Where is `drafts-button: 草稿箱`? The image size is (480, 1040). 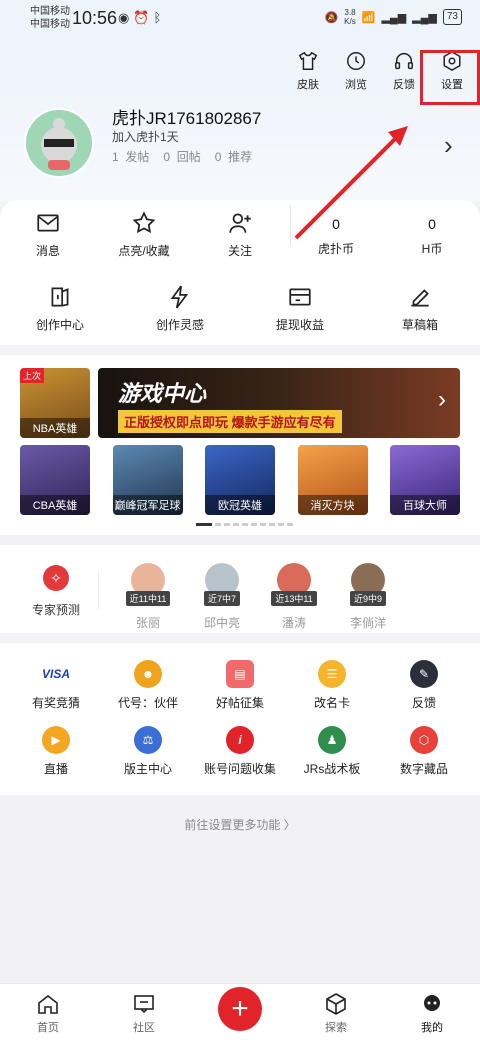
drafts-button: 草稿箱 is located at coordinates (420, 309).